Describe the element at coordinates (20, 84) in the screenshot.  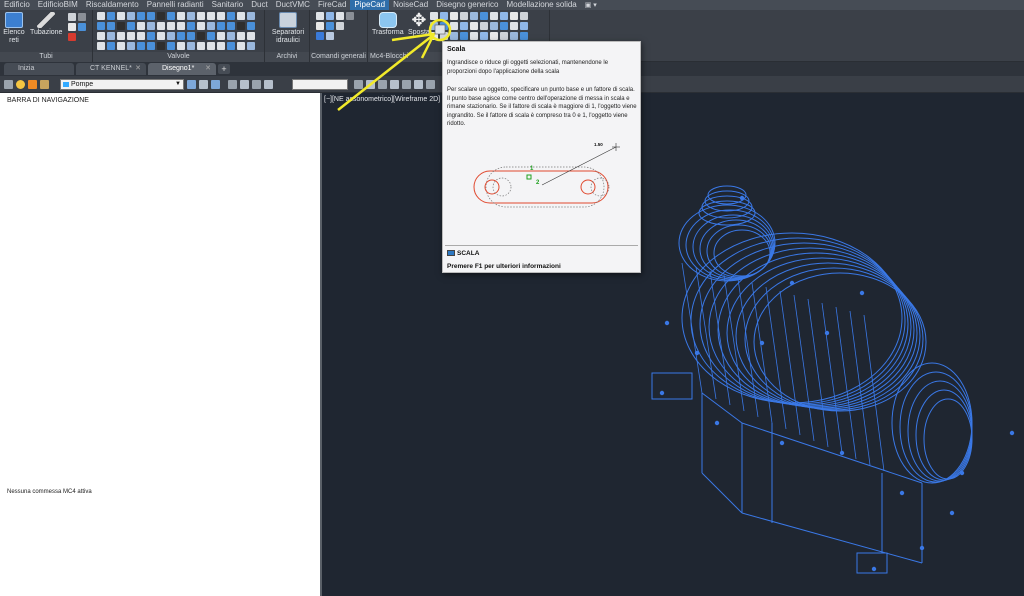
I see `light-bulb-icon` at that location.